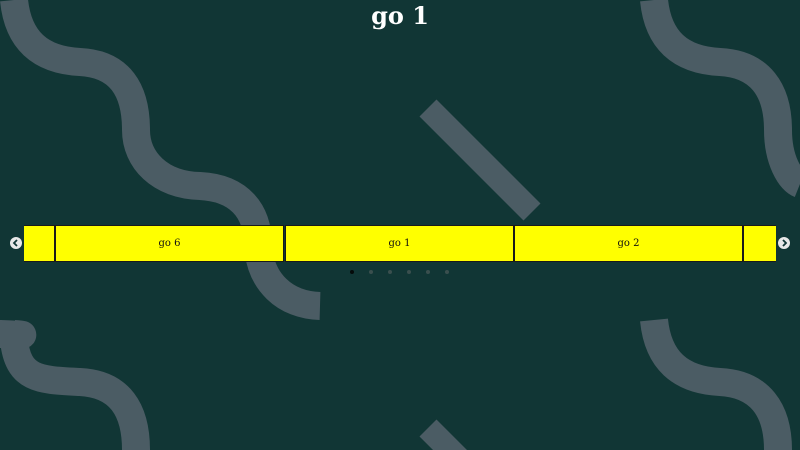 The width and height of the screenshot is (800, 450). What do you see at coordinates (169, 243) in the screenshot?
I see `carousel-slide: go 6` at bounding box center [169, 243].